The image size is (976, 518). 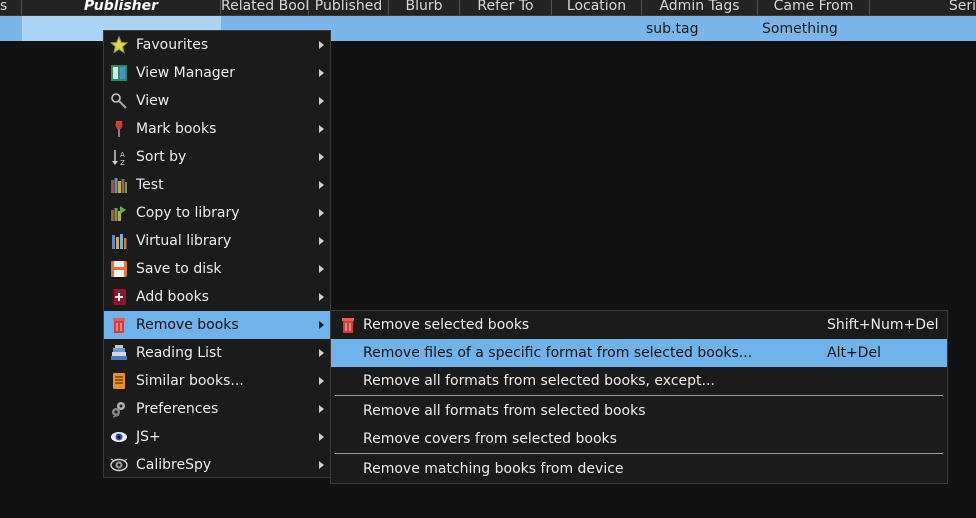 I want to click on menu-item-view: View, so click(x=217, y=101).